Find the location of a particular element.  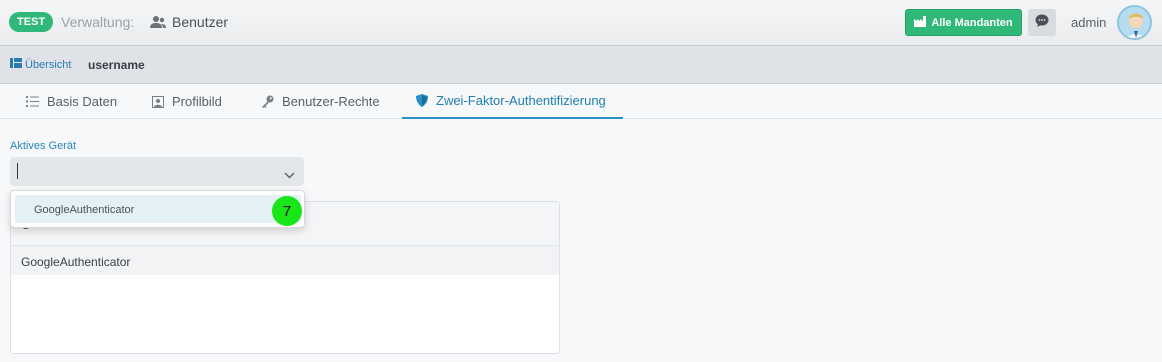

key-icon is located at coordinates (267, 101).